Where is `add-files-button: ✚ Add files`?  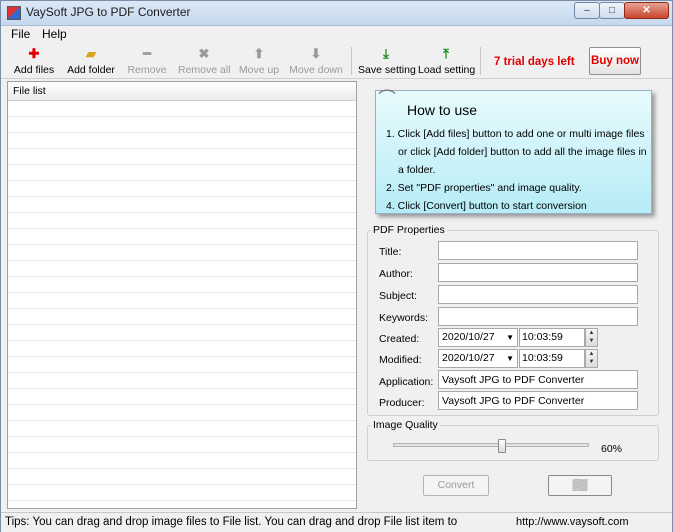
add-files-button: ✚ Add files is located at coordinates (34, 62).